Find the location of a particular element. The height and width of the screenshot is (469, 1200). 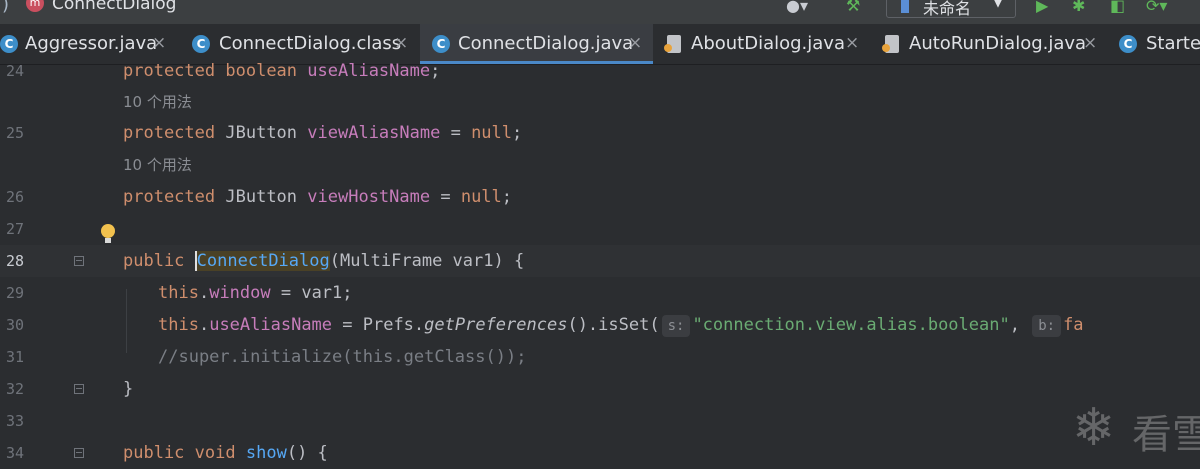

tab-label: AutoRunDialog.java is located at coordinates (998, 43).